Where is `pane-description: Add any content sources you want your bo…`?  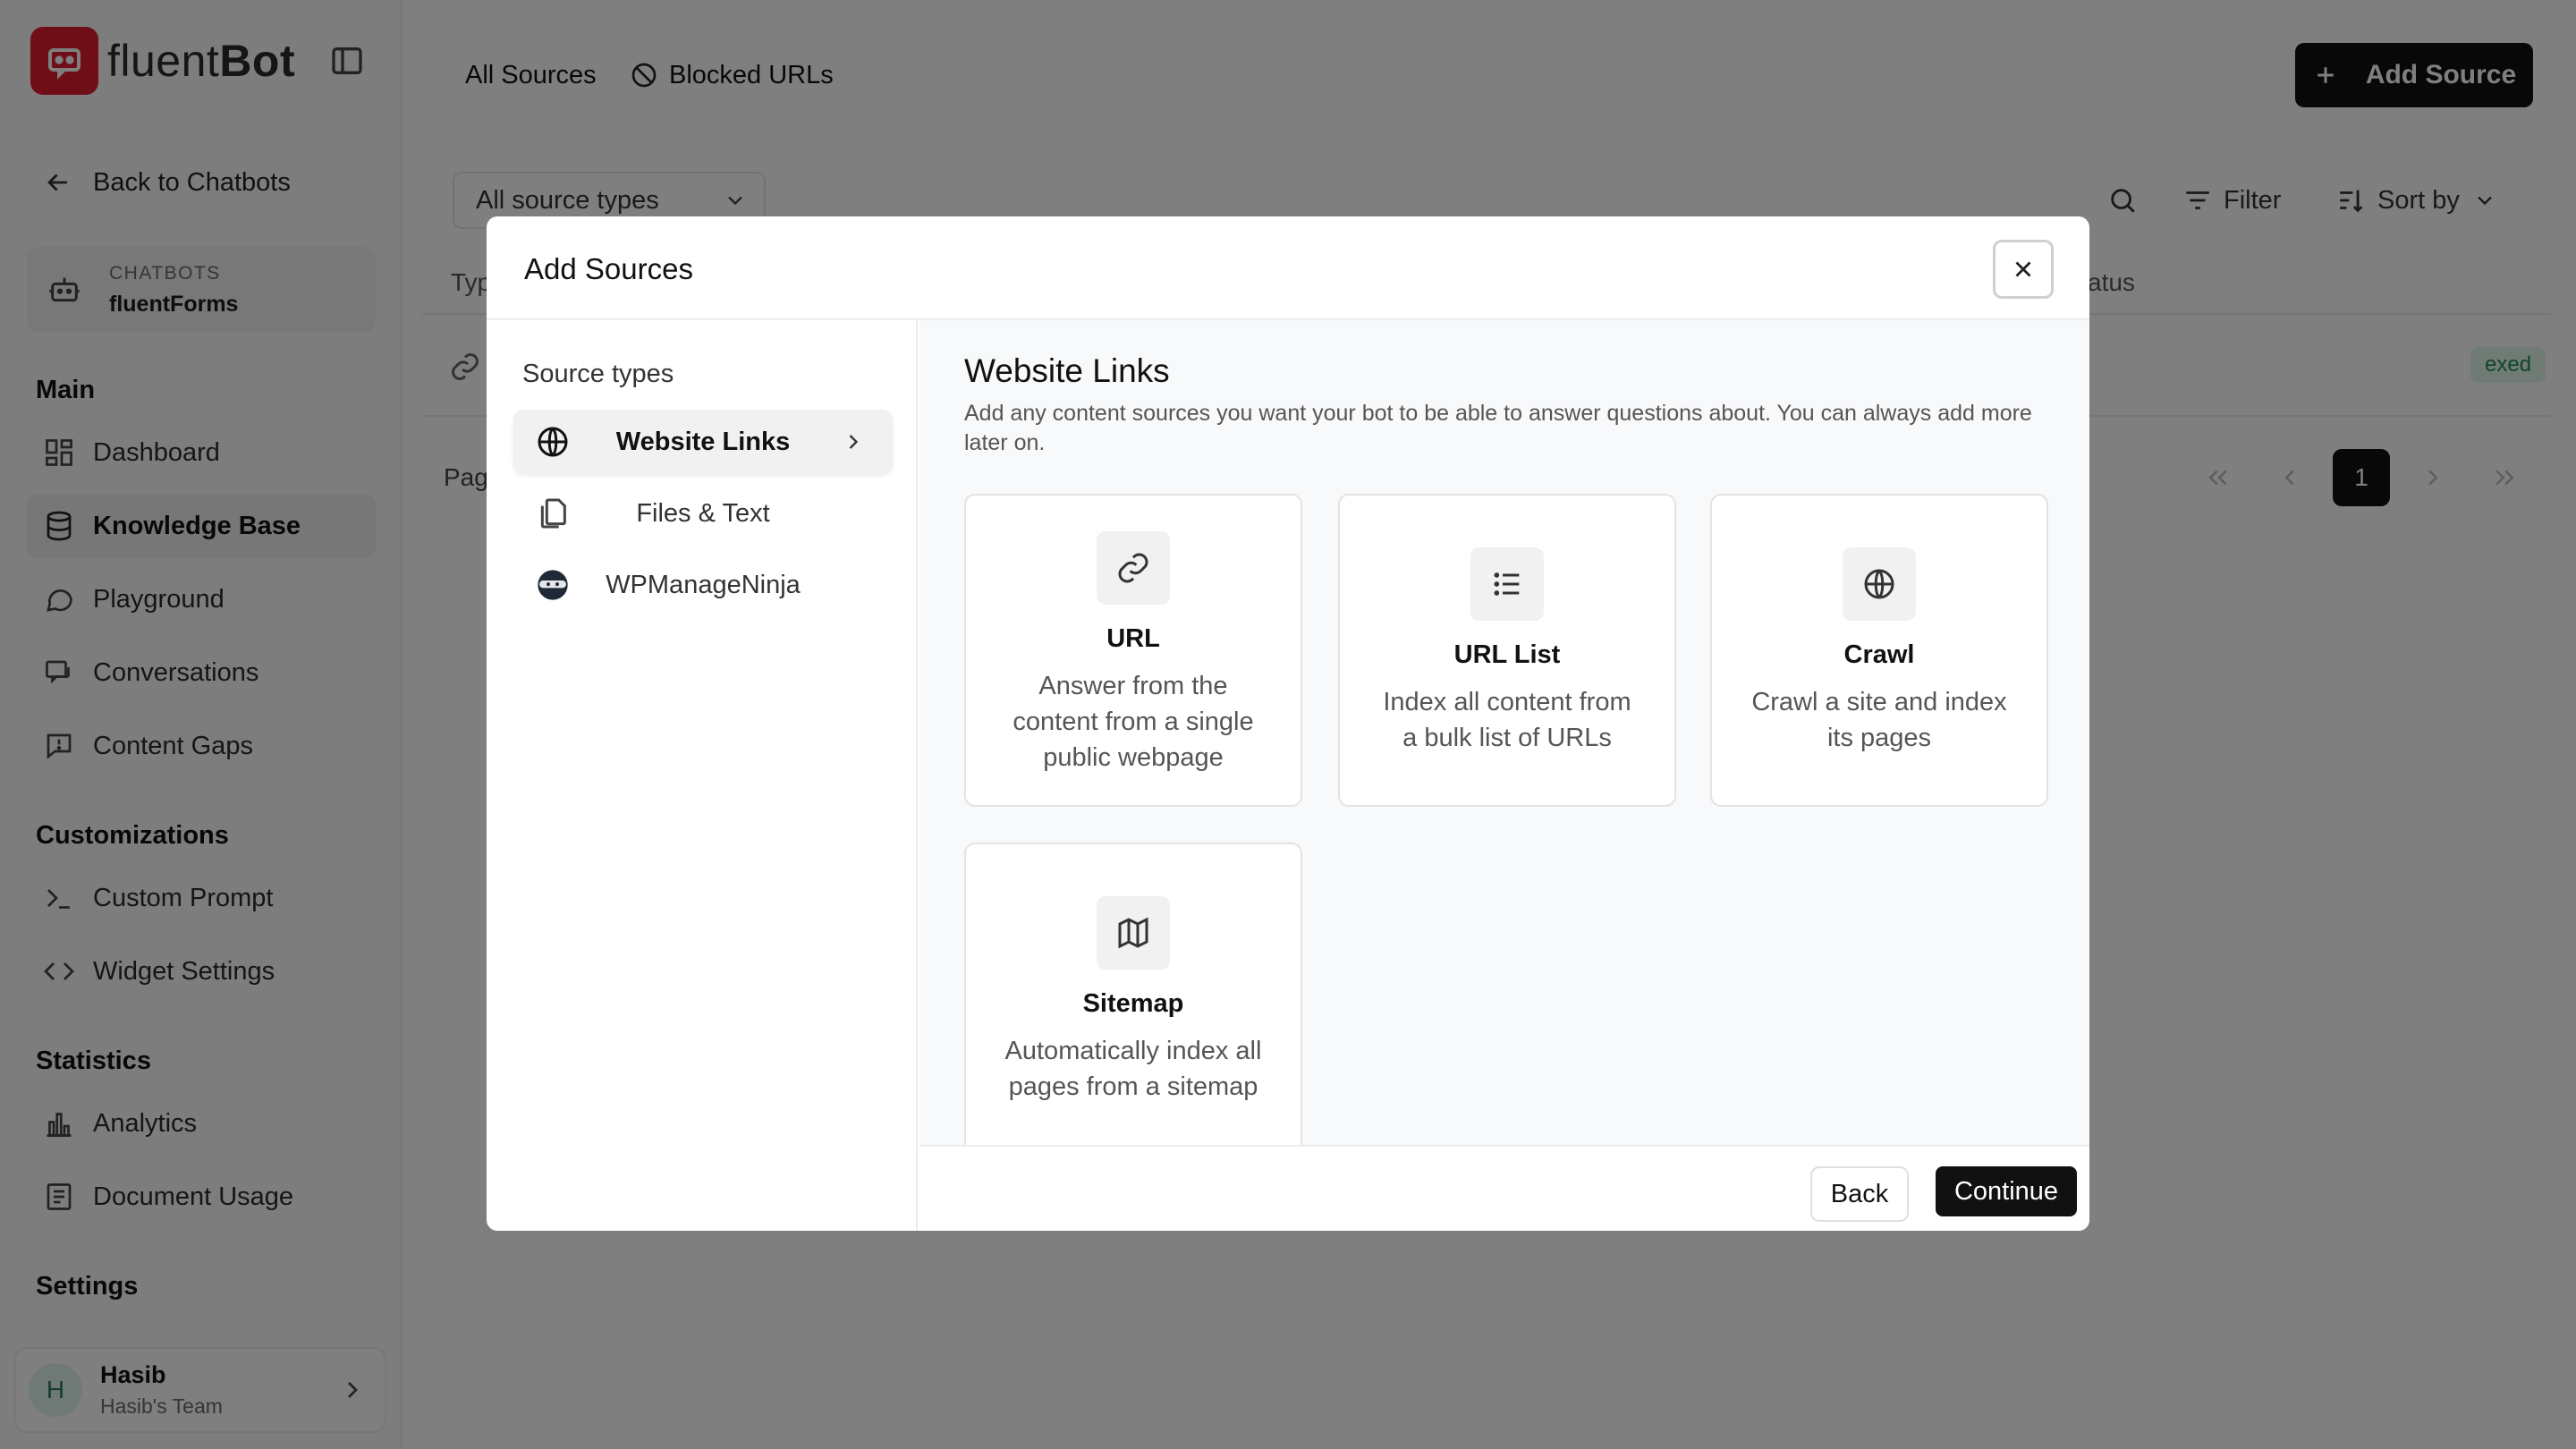 pane-description: Add any content sources you want your bo… is located at coordinates (1498, 428).